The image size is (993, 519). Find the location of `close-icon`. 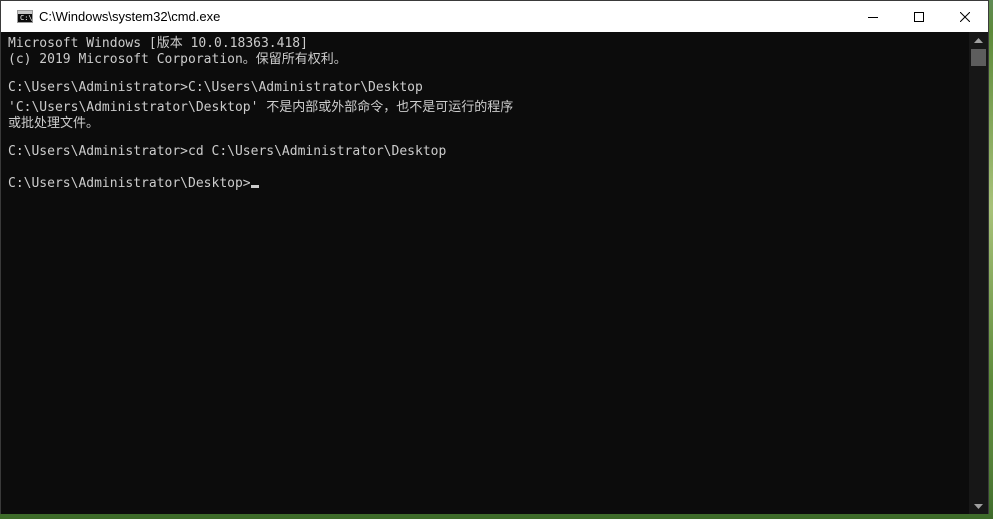

close-icon is located at coordinates (965, 16).